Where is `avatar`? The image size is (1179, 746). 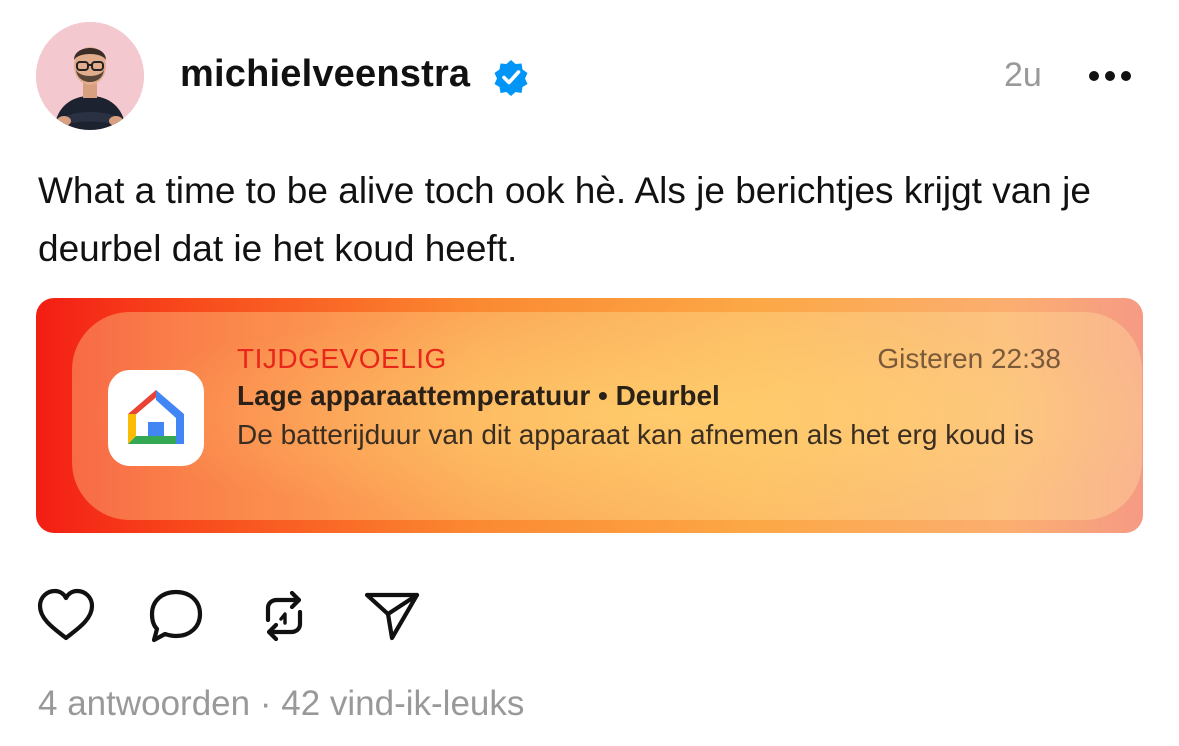 avatar is located at coordinates (90, 76).